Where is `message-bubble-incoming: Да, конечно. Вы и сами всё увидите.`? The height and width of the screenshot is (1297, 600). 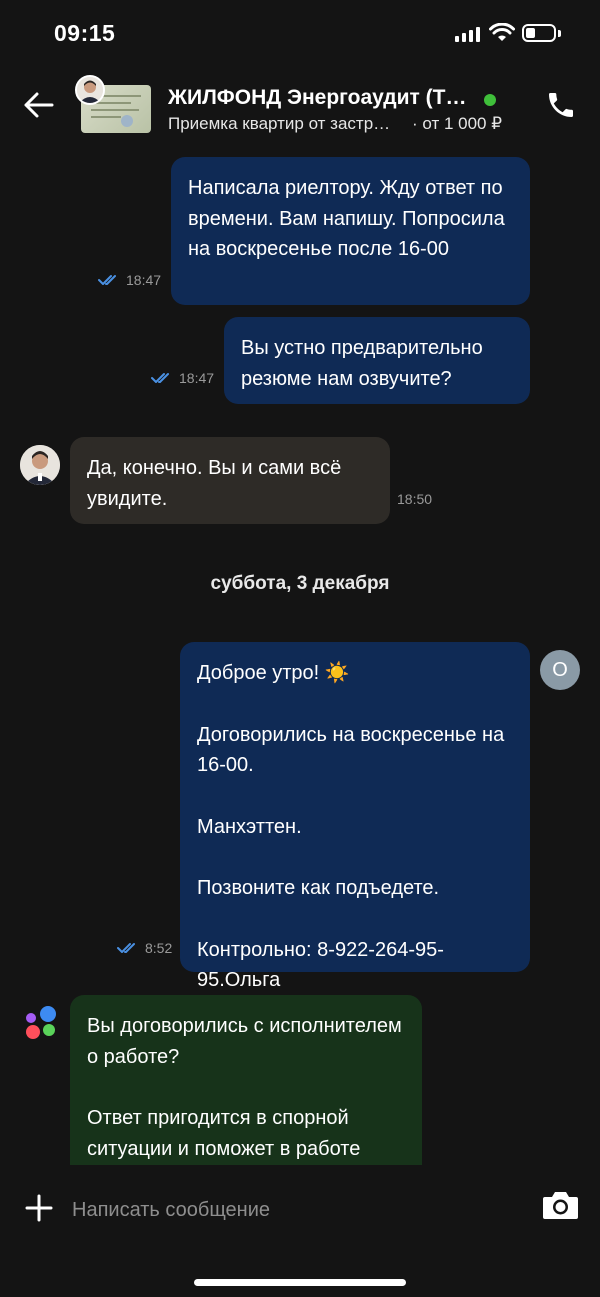 message-bubble-incoming: Да, конечно. Вы и сами всё увидите. is located at coordinates (230, 480).